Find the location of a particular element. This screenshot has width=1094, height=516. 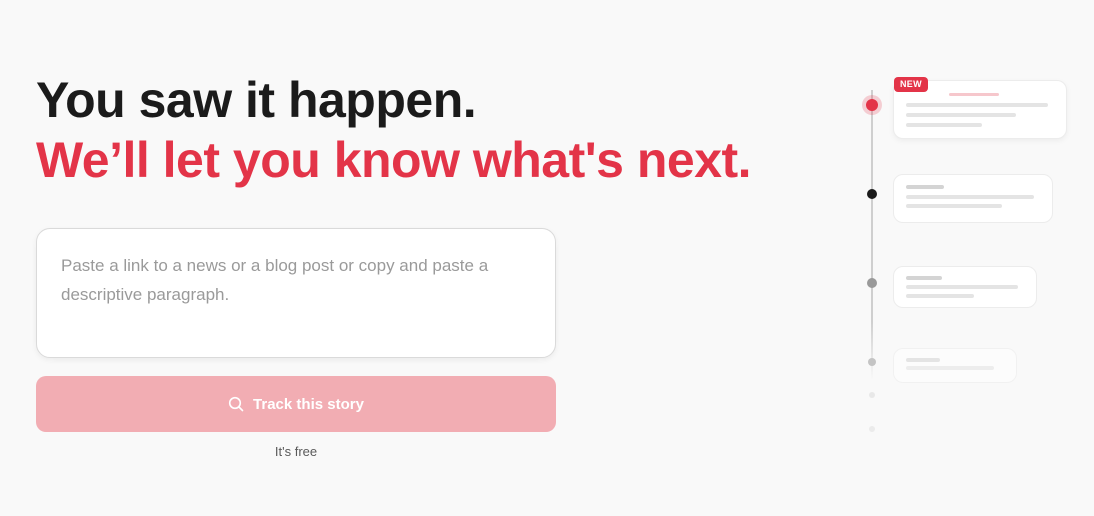

free-note: It's free is located at coordinates (296, 451).